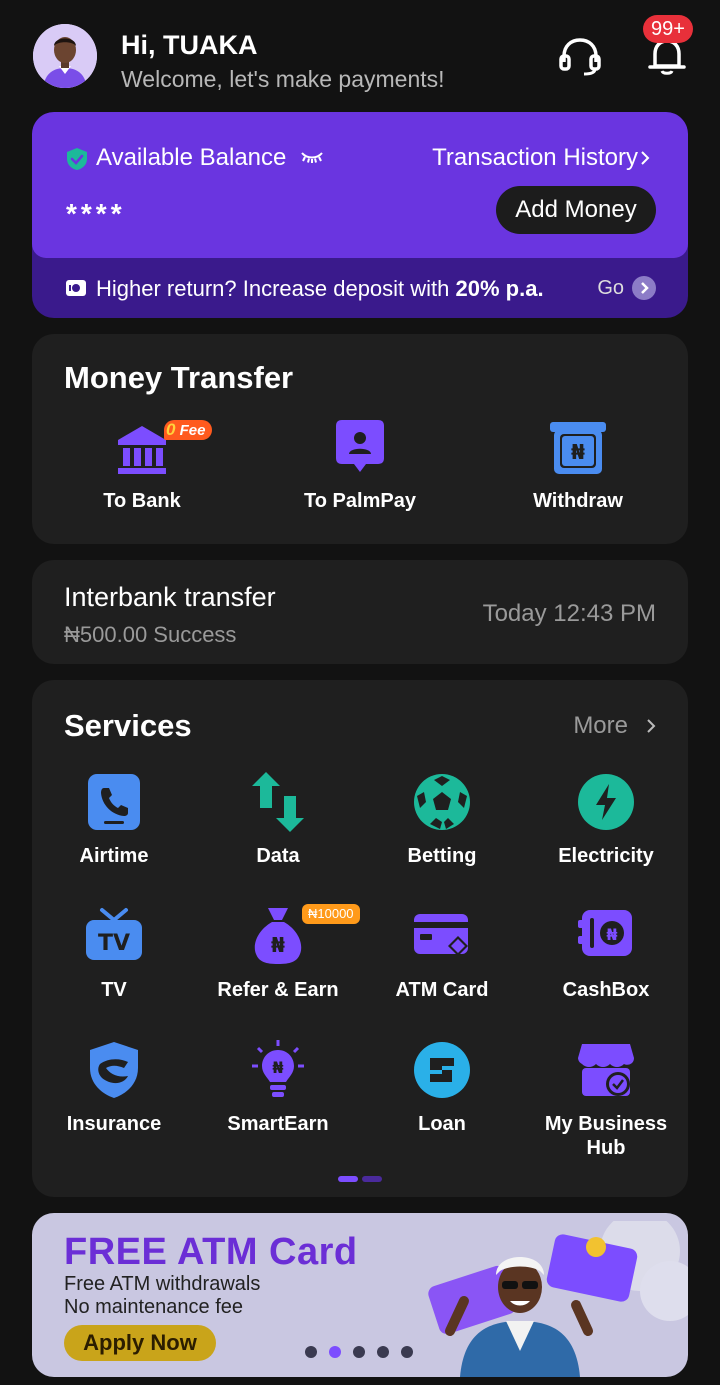 The image size is (720, 1385). What do you see at coordinates (558, 1299) in the screenshot?
I see `promo-person-illustration` at bounding box center [558, 1299].